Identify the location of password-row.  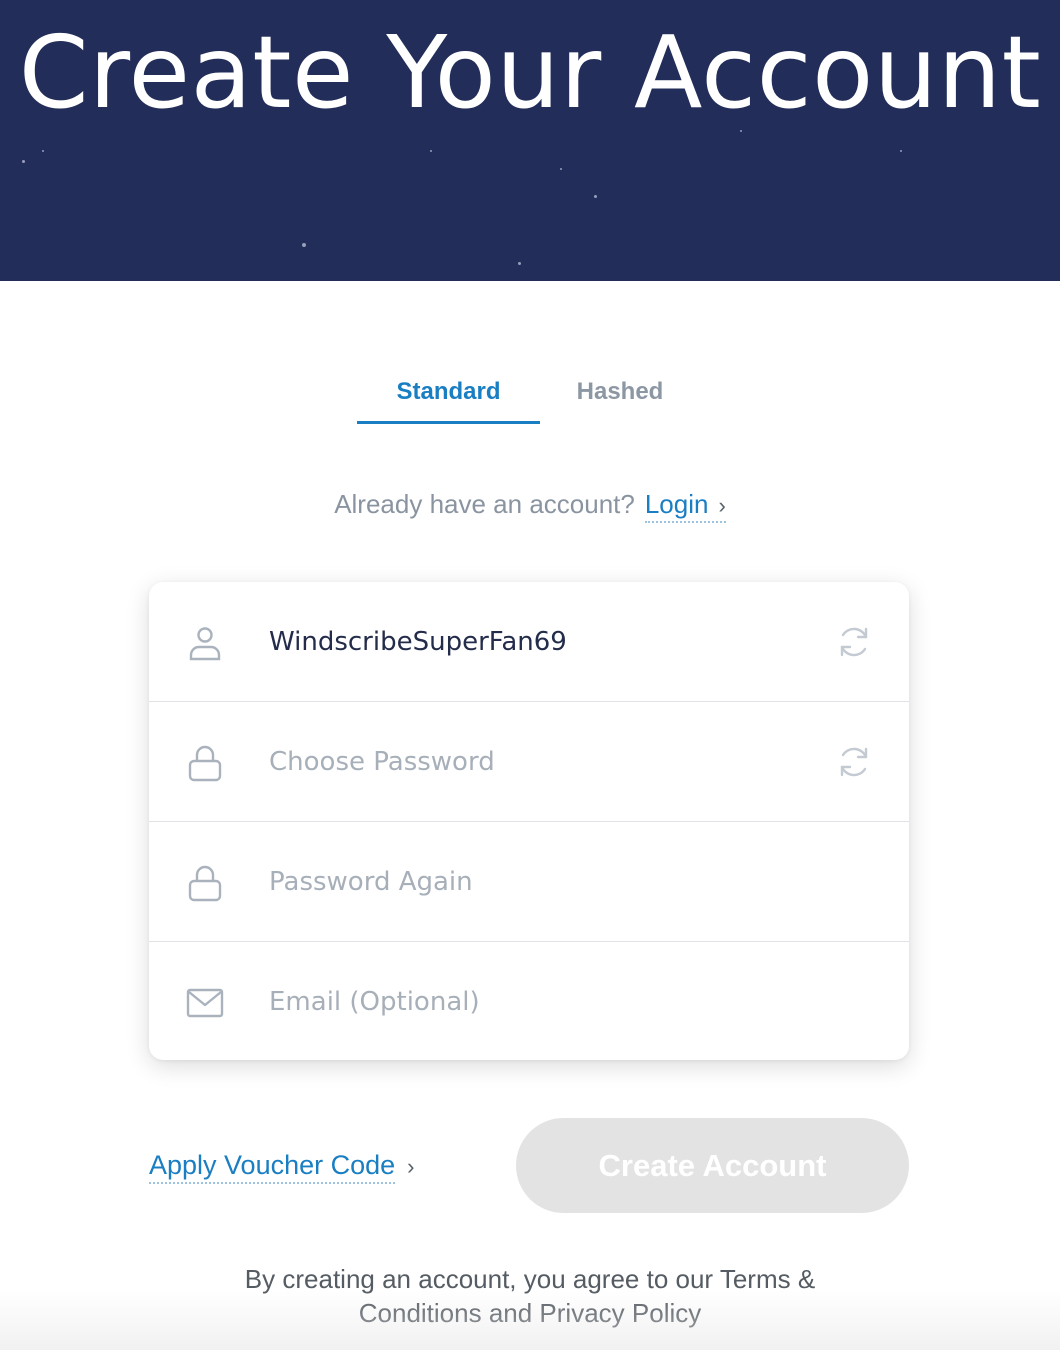
(529, 762).